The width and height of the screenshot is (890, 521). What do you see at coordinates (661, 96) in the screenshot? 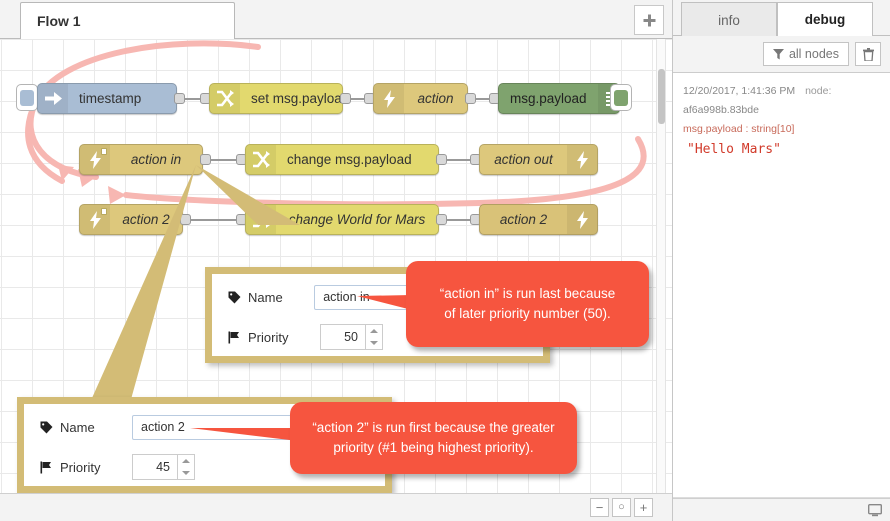
I see `canvas-scrollbar-thumb` at bounding box center [661, 96].